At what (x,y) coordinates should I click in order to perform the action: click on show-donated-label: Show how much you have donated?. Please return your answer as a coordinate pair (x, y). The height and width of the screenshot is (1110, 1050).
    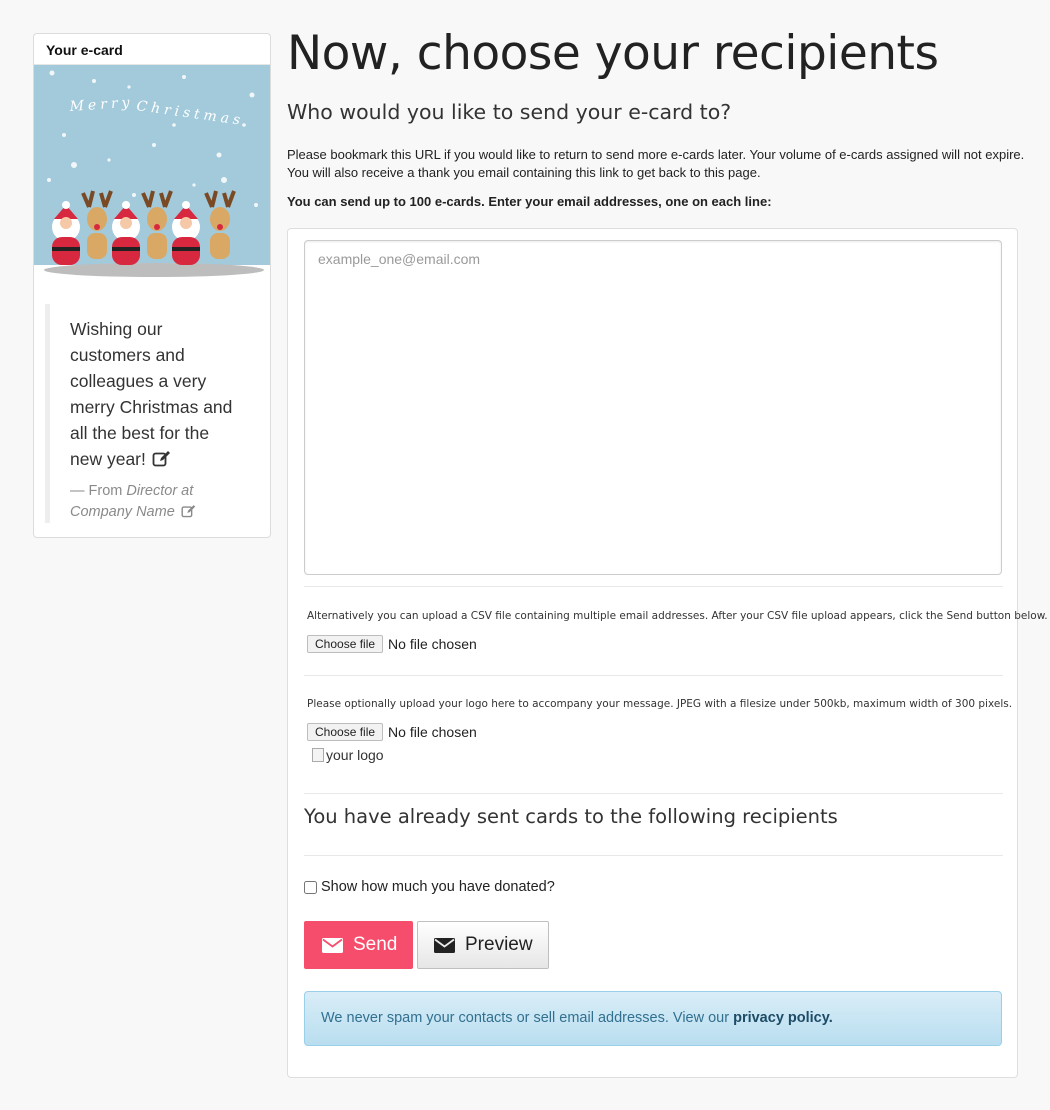
    Looking at the image, I should click on (438, 887).